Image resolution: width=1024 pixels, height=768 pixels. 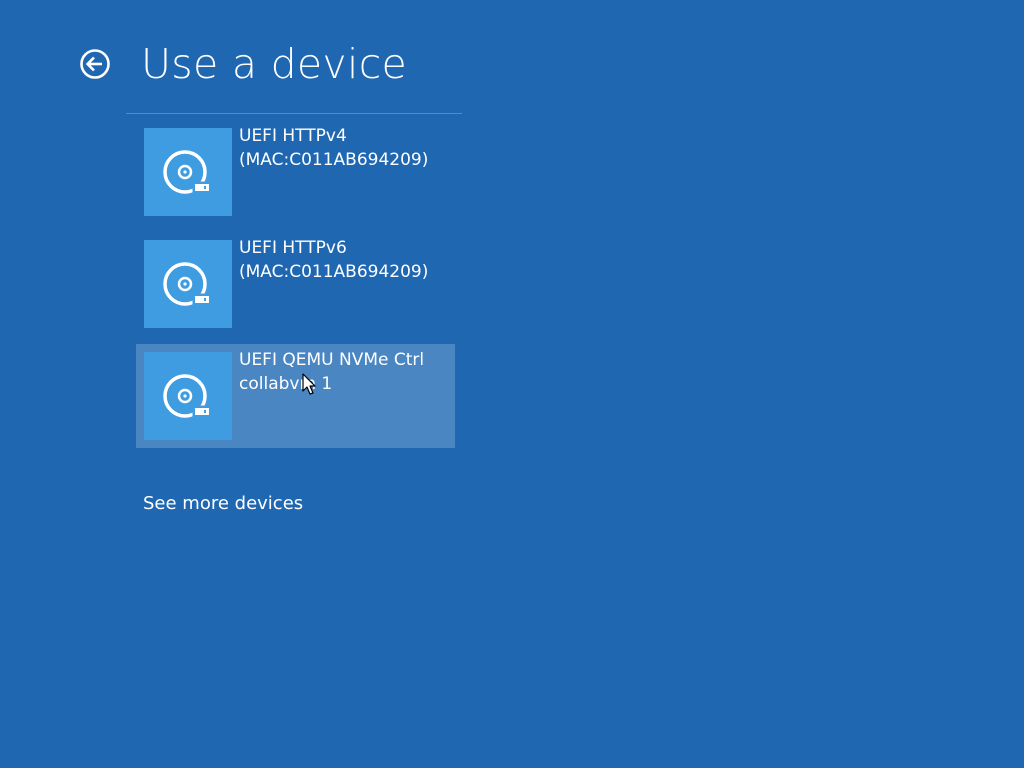 I want to click on device-tile-httpv4: UEFI HTTPv4 (MAC:C011AB694209), so click(x=295, y=172).